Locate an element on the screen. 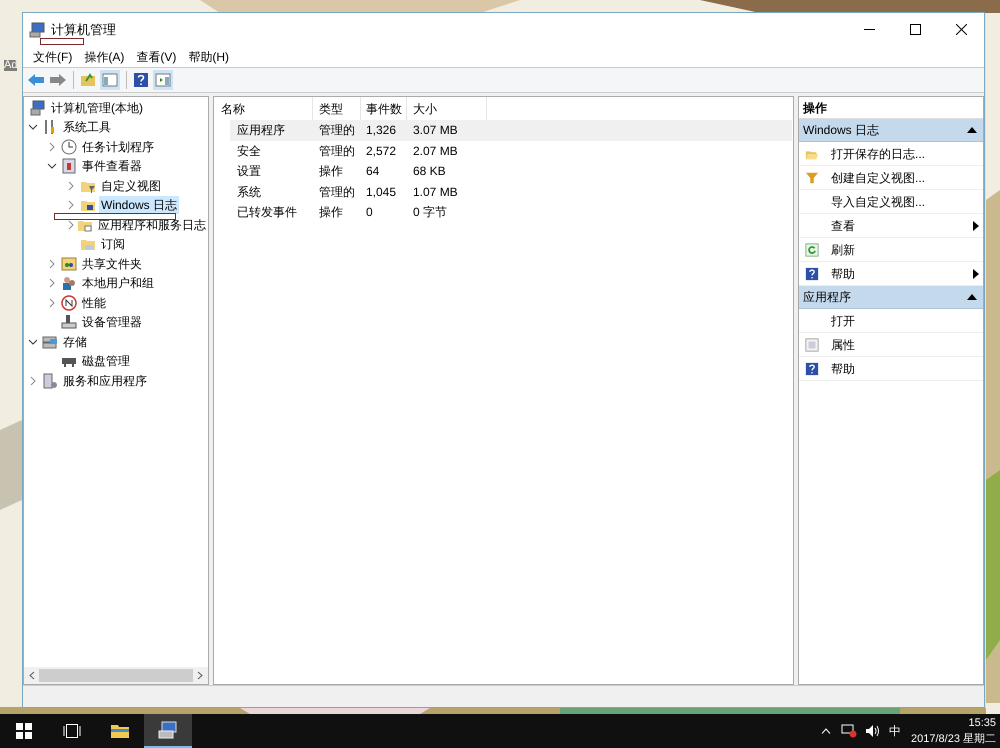 Image resolution: width=1000 pixels, height=748 pixels. taskbar-app-button is located at coordinates (168, 731).